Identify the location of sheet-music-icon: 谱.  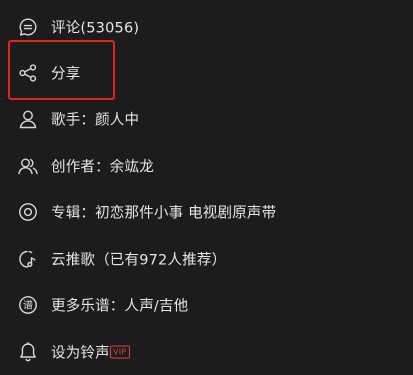
(28, 305).